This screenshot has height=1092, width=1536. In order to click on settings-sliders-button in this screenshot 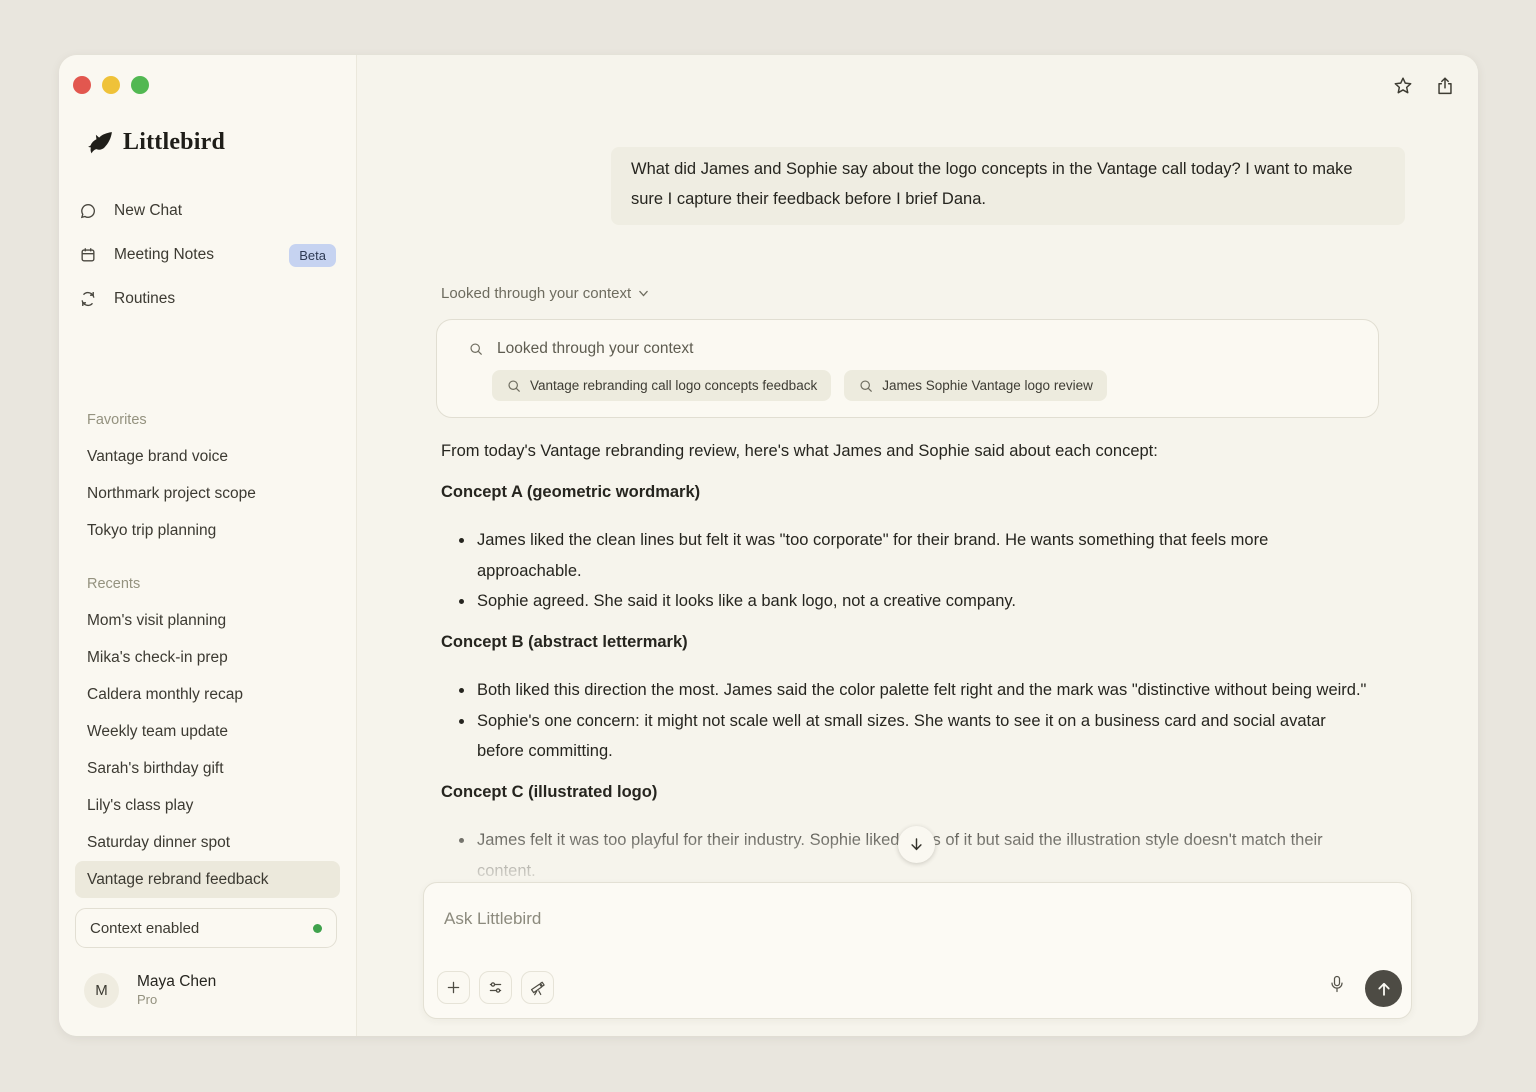, I will do `click(495, 987)`.